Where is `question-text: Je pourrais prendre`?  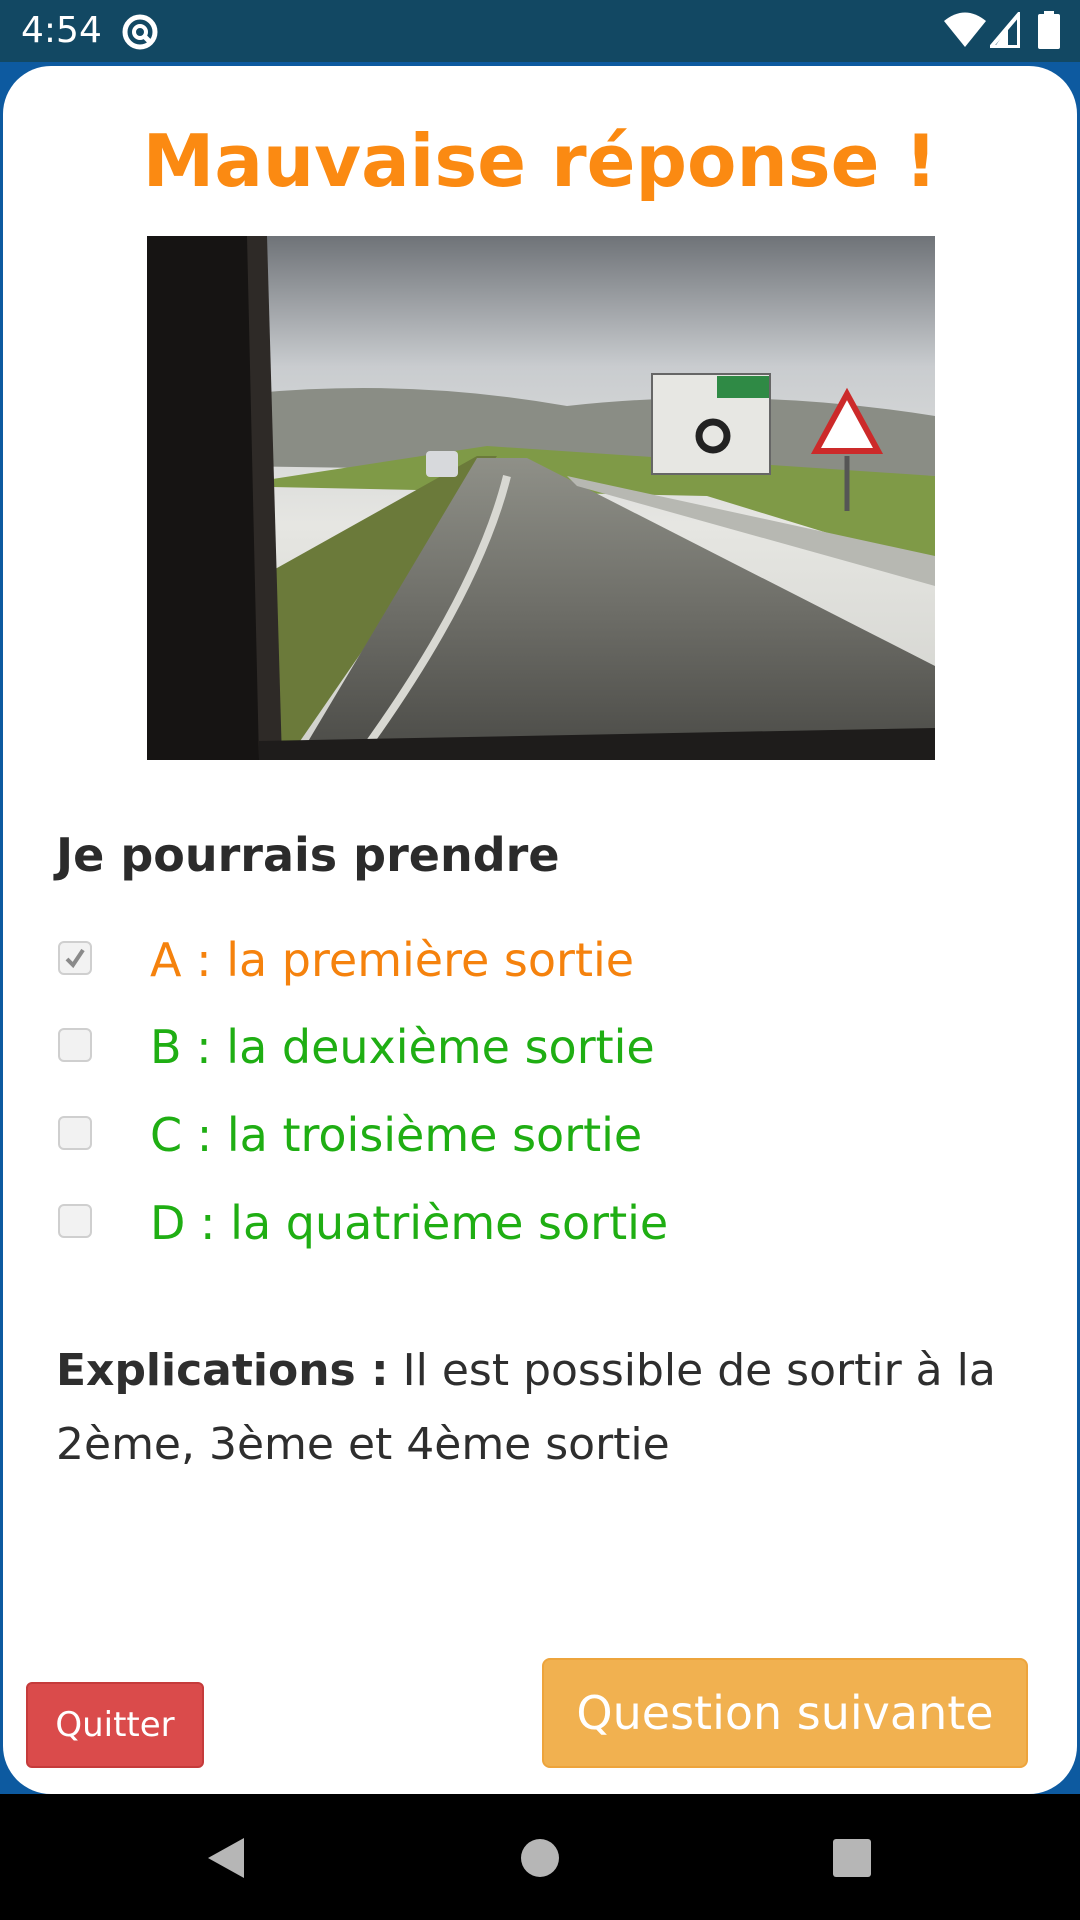
question-text: Je pourrais prendre is located at coordinates (308, 855).